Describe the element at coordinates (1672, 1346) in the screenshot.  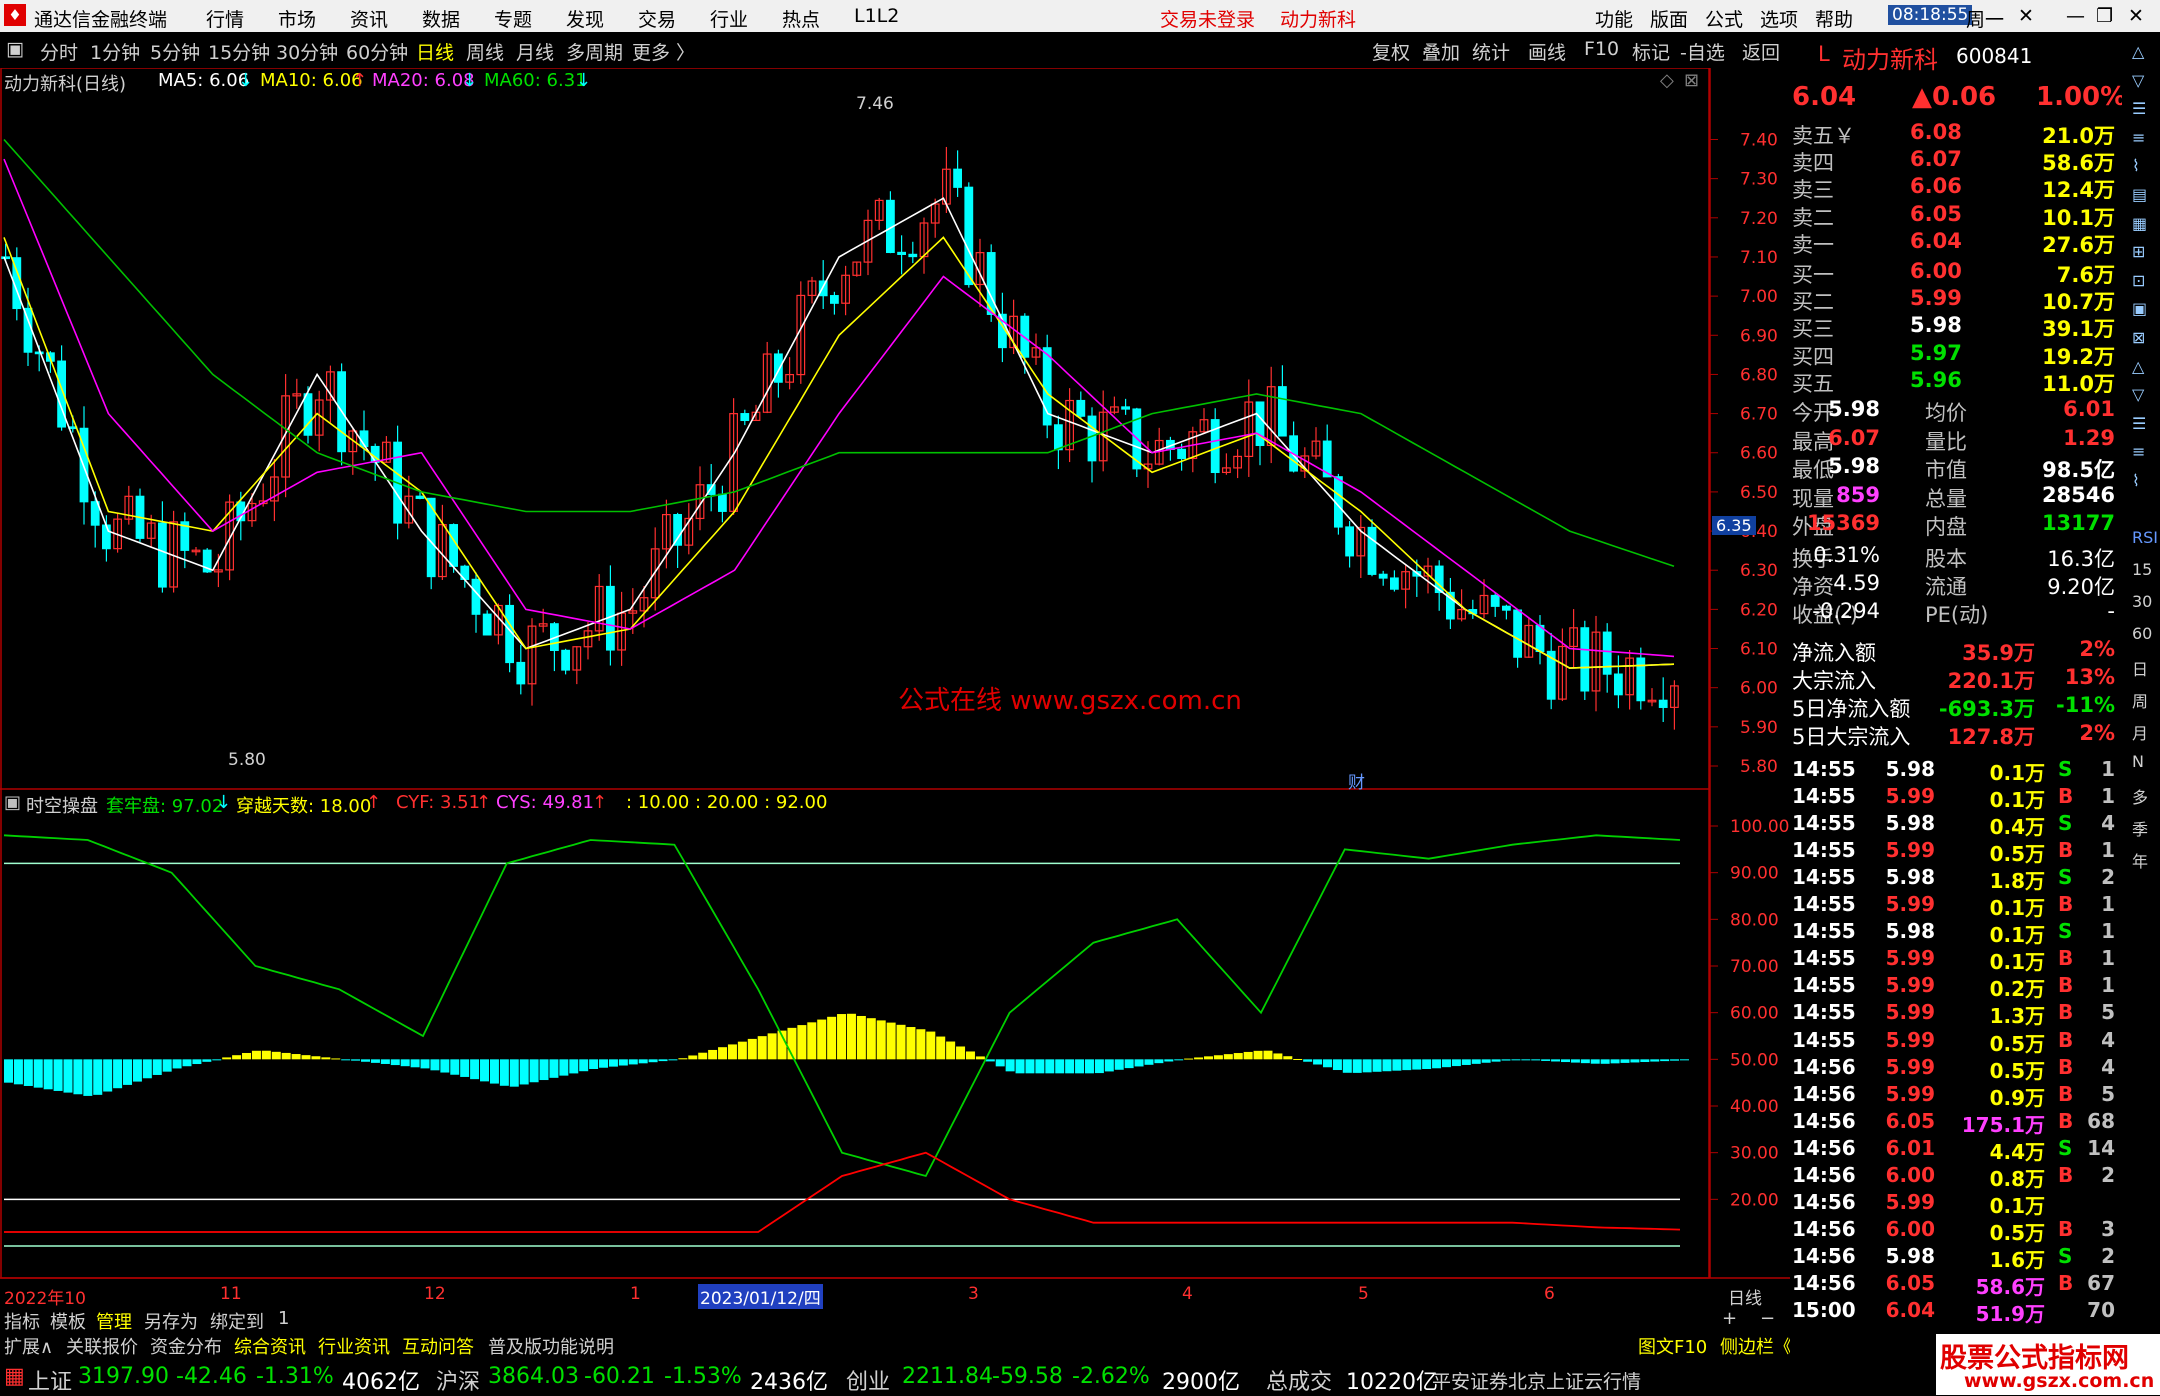
I see `tab-f10-text: 图文F10` at that location.